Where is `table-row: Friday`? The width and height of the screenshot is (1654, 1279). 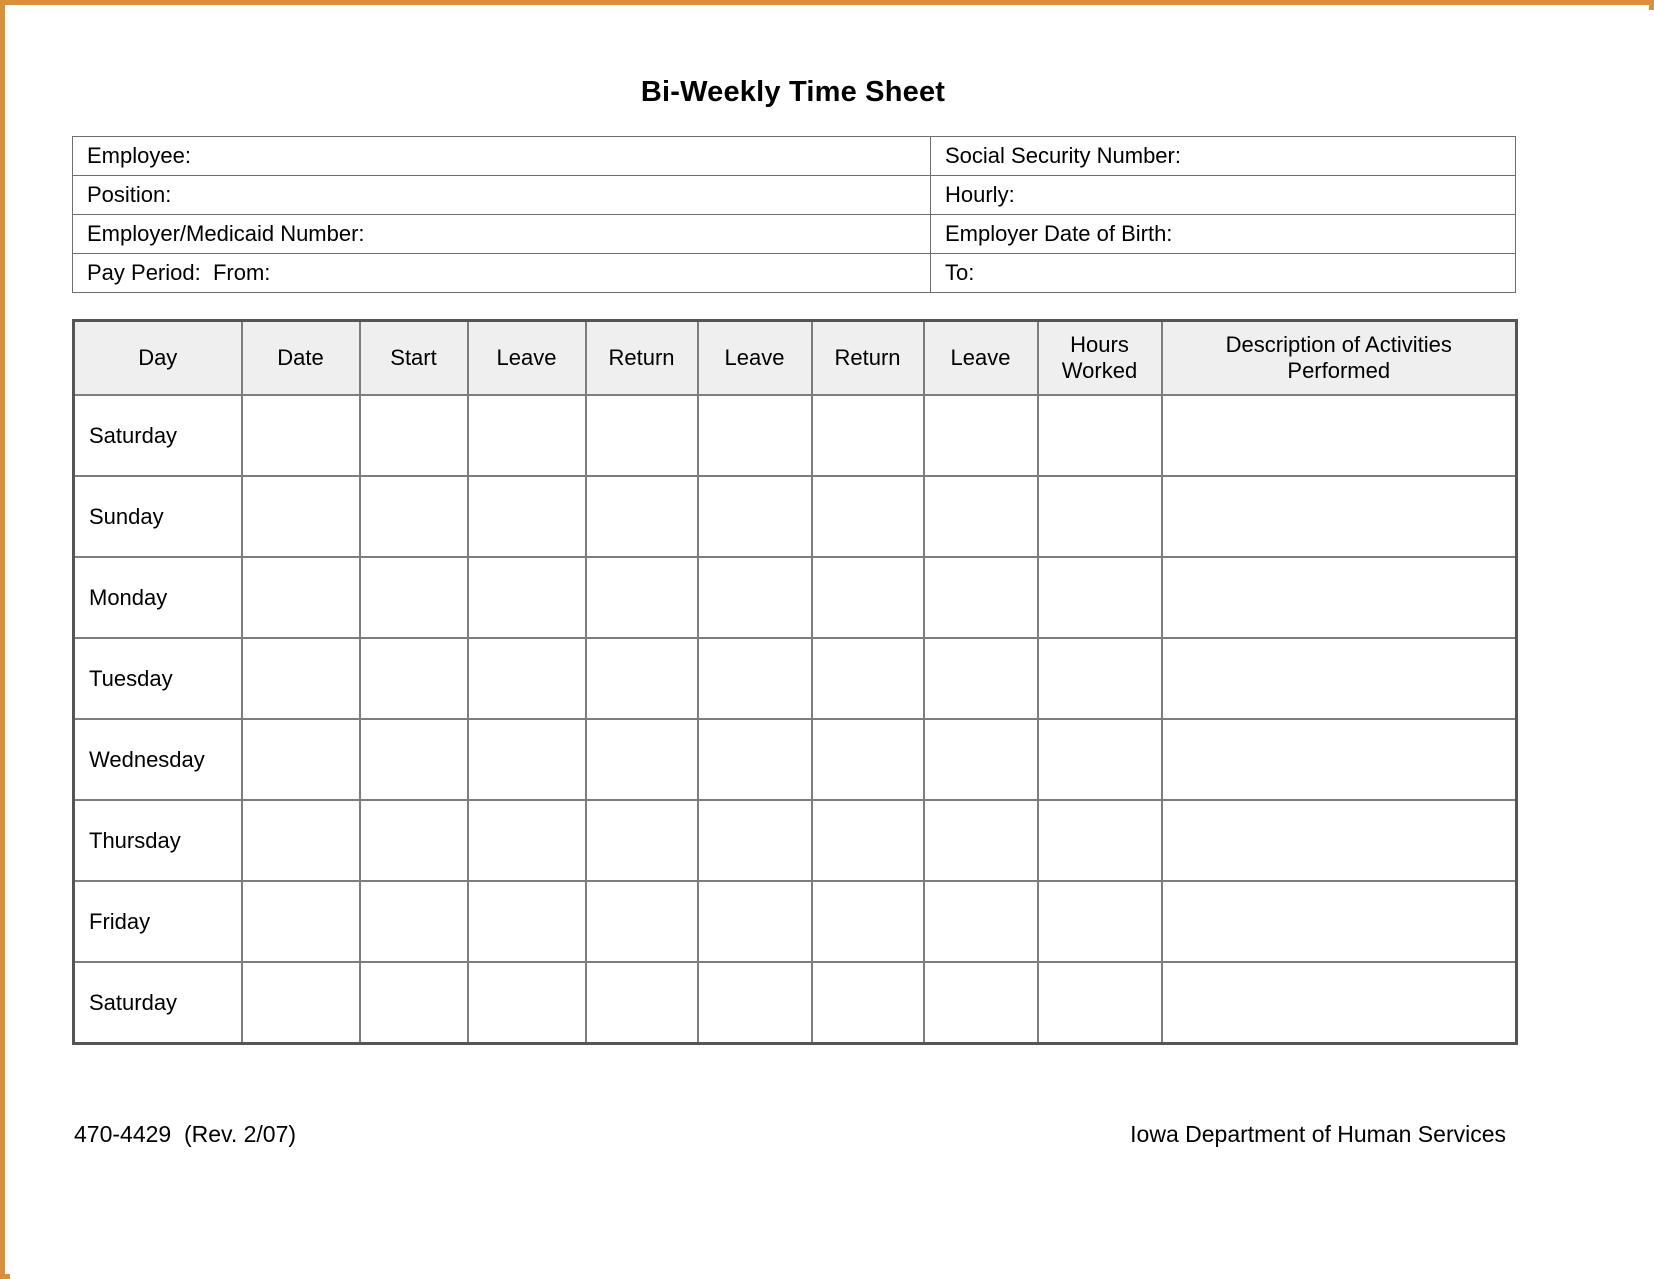
table-row: Friday is located at coordinates (795, 921).